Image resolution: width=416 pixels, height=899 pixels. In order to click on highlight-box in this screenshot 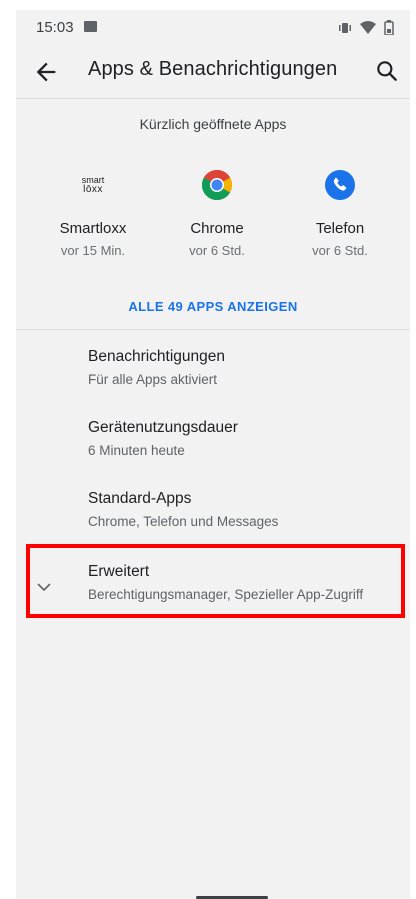, I will do `click(215, 581)`.